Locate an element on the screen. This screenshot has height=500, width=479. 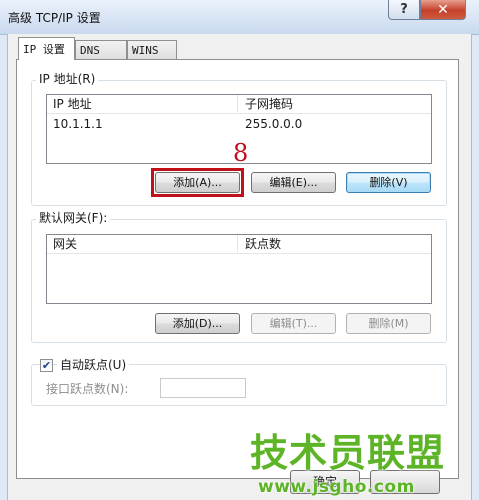
ip-list-header: IP 地址 子网掩码 is located at coordinates (239, 104).